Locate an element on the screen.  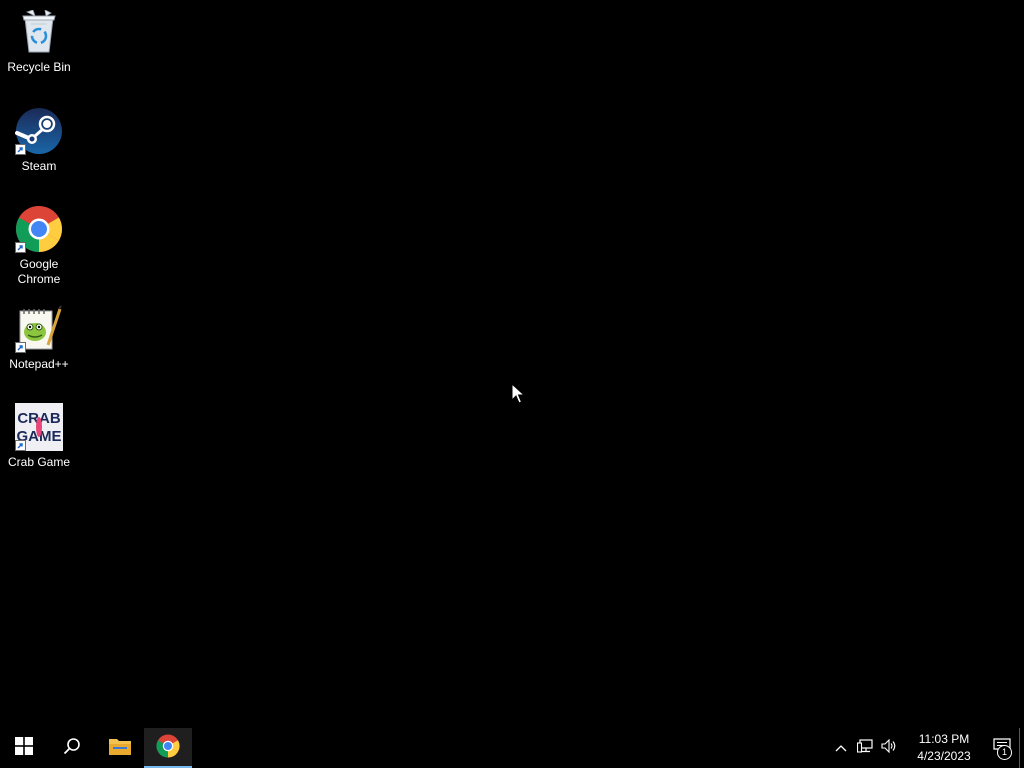
desktop-icon-label: Steam is located at coordinates (39, 166).